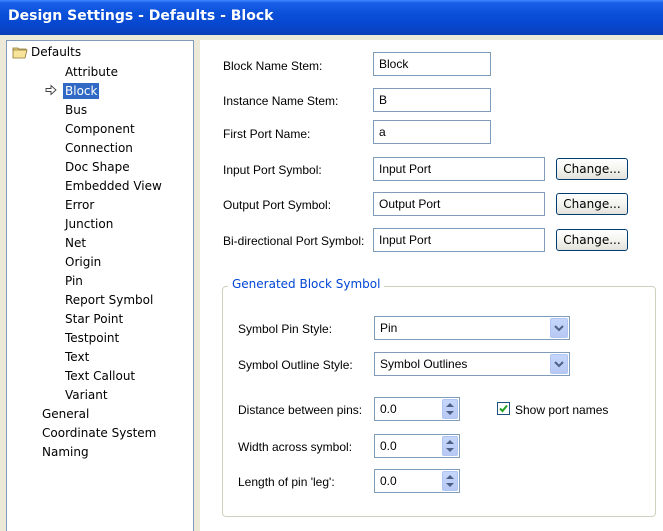 The width and height of the screenshot is (663, 531). Describe the element at coordinates (94, 319) in the screenshot. I see `tree-item-star-point: Star Point` at that location.